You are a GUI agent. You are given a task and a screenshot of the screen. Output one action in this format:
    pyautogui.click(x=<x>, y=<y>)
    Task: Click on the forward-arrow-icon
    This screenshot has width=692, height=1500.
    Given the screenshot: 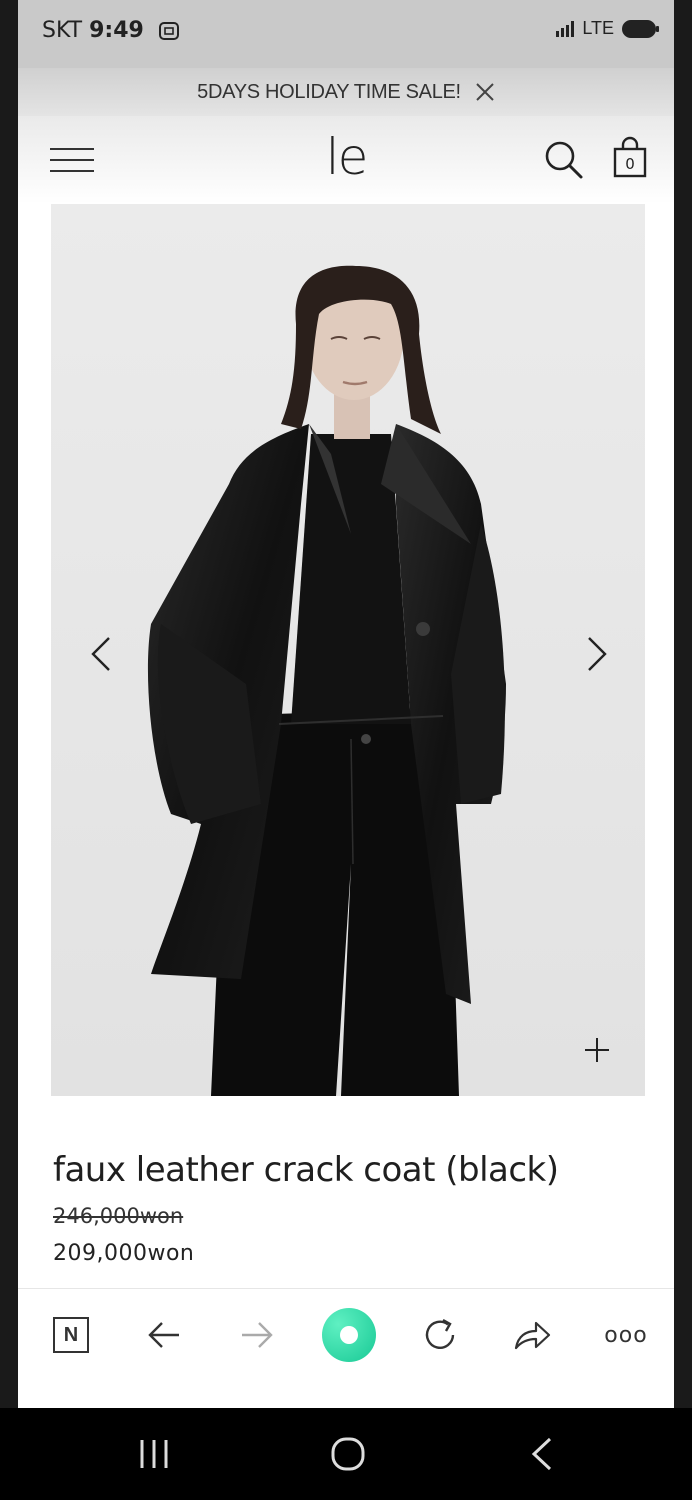 What is the action you would take?
    pyautogui.click(x=257, y=1335)
    